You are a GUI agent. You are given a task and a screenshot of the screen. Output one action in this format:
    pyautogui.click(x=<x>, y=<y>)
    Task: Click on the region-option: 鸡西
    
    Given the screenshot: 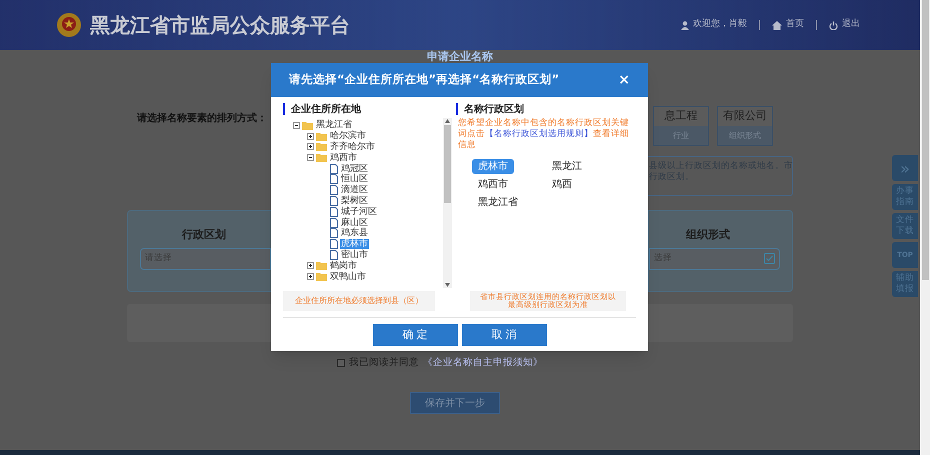 What is the action you would take?
    pyautogui.click(x=562, y=184)
    